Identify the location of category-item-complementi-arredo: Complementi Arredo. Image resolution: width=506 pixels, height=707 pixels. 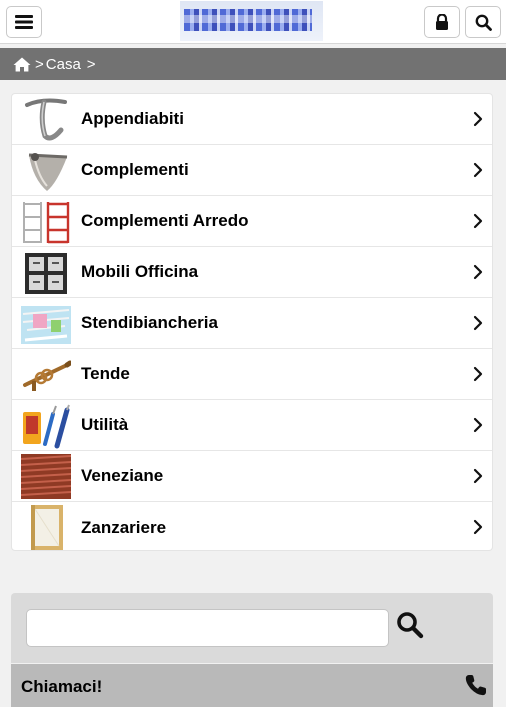
(252, 221).